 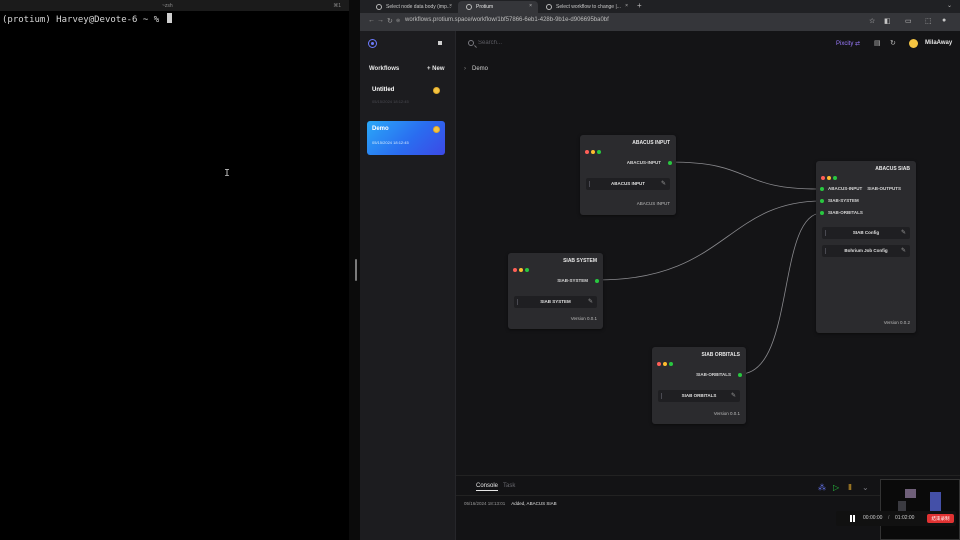 I want to click on recording-bar: 00:00:00 / 01:02:00 结束录制, so click(x=896, y=518).